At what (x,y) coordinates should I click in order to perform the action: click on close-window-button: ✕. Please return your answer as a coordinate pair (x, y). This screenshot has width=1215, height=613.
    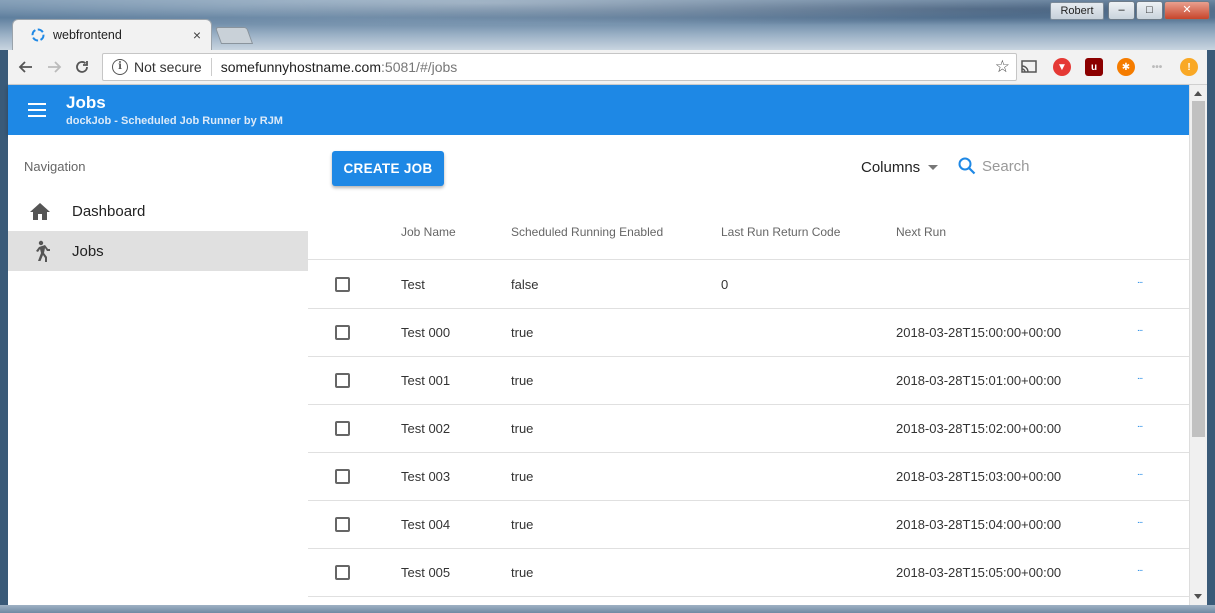
    Looking at the image, I should click on (1187, 10).